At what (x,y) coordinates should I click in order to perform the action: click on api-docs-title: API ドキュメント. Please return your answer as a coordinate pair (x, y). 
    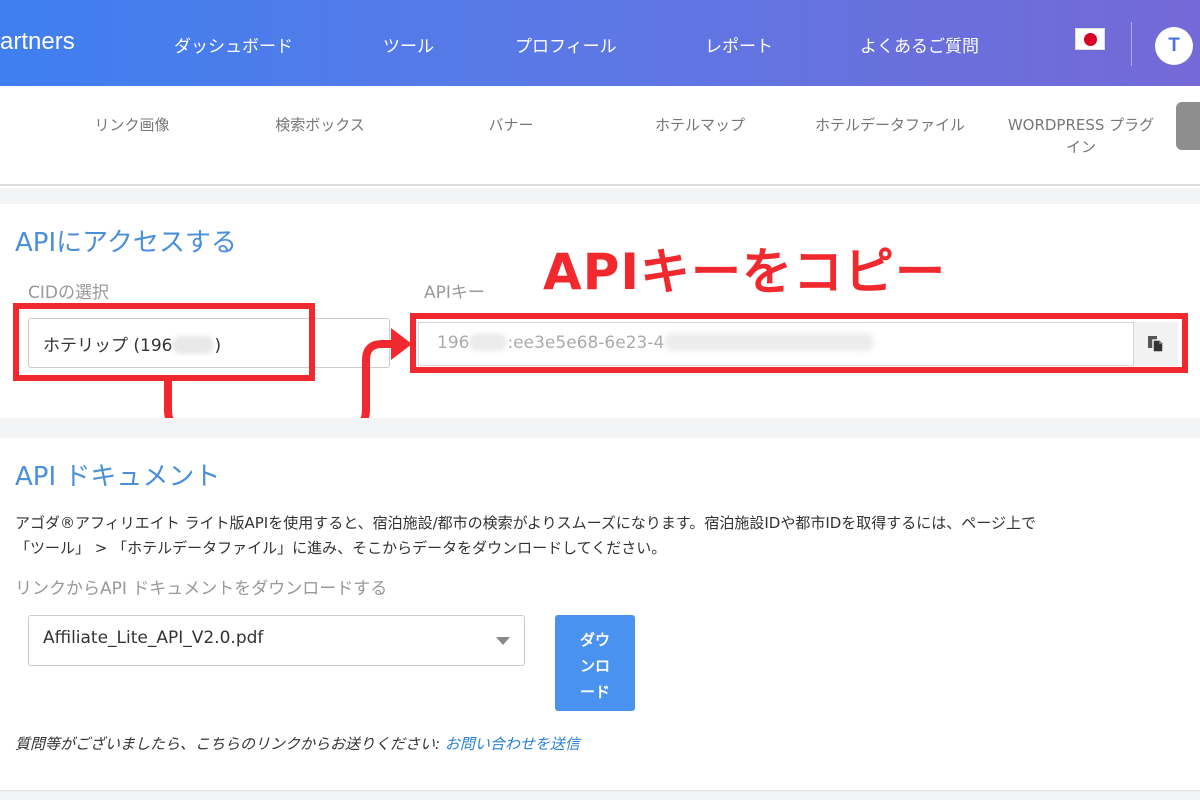
    Looking at the image, I should click on (118, 477).